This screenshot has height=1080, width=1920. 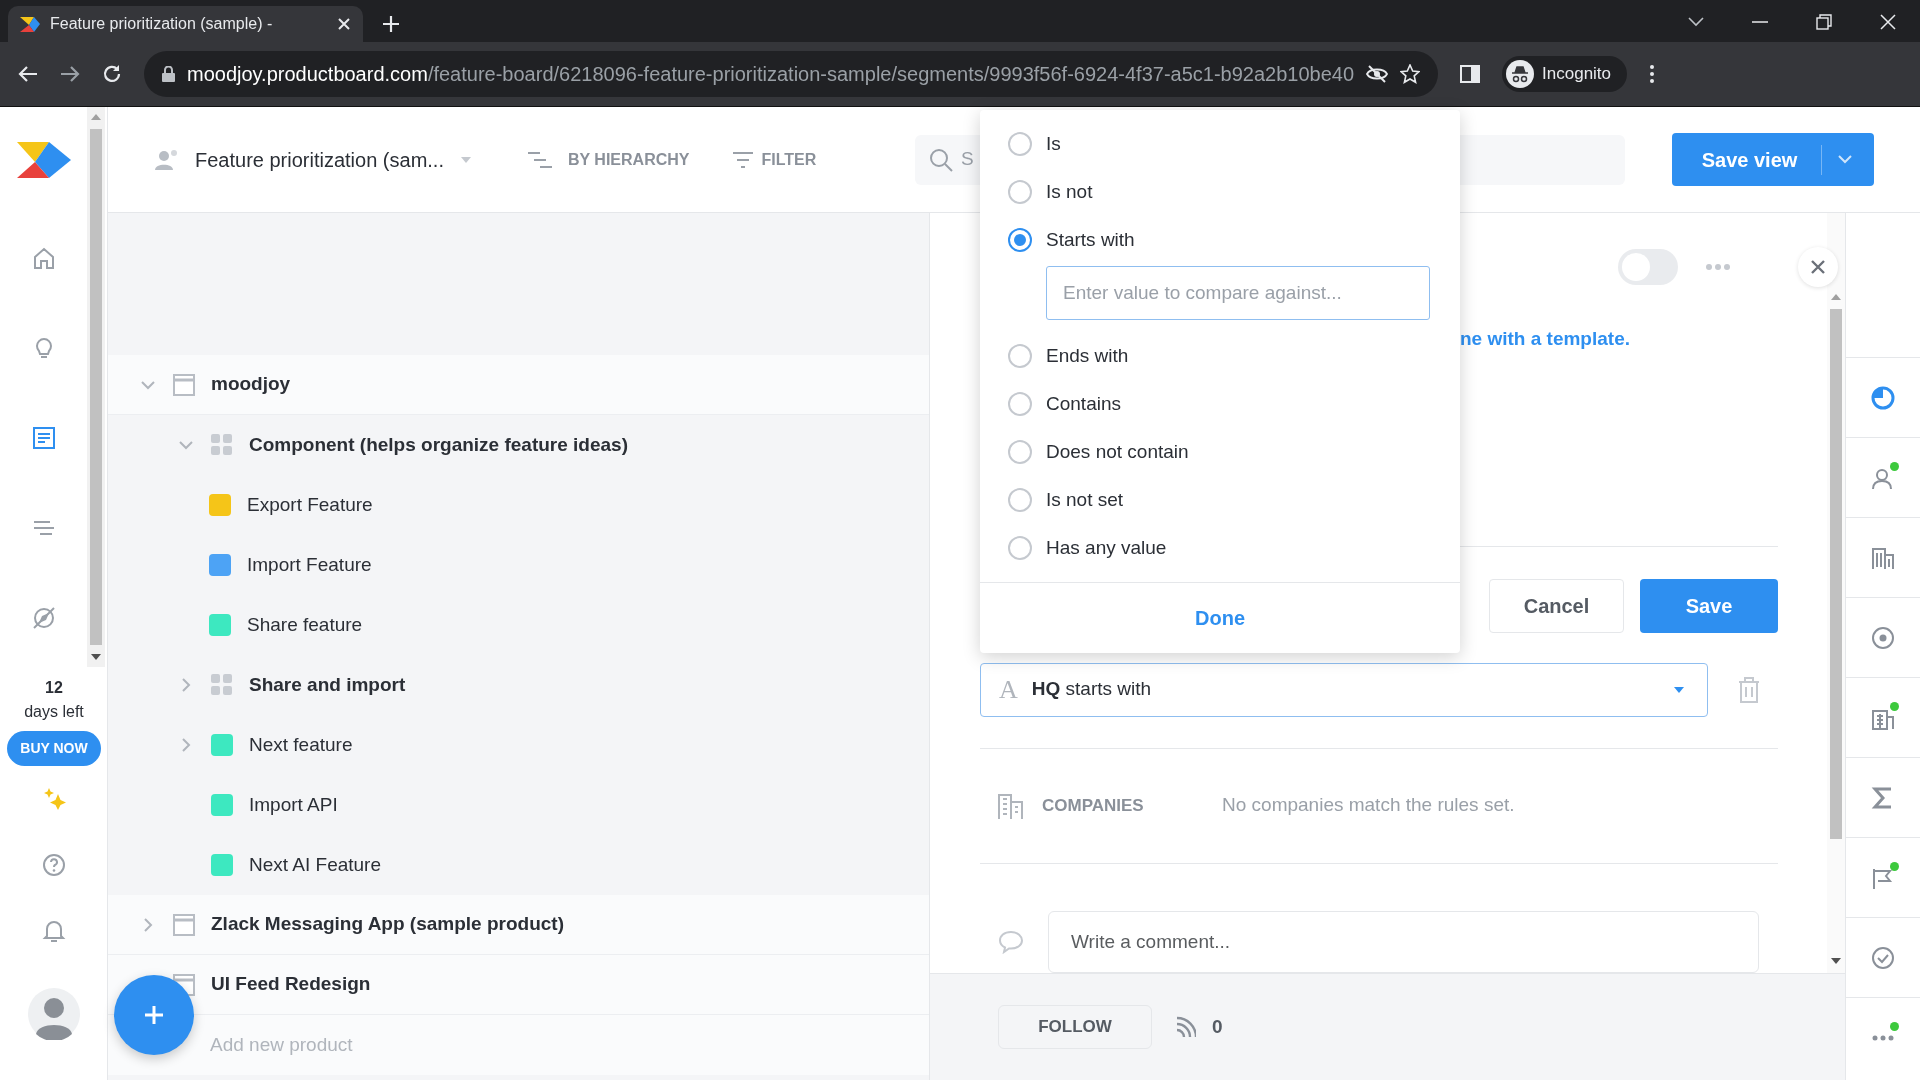 What do you see at coordinates (1008, 689) in the screenshot?
I see `field-type-icon: A` at bounding box center [1008, 689].